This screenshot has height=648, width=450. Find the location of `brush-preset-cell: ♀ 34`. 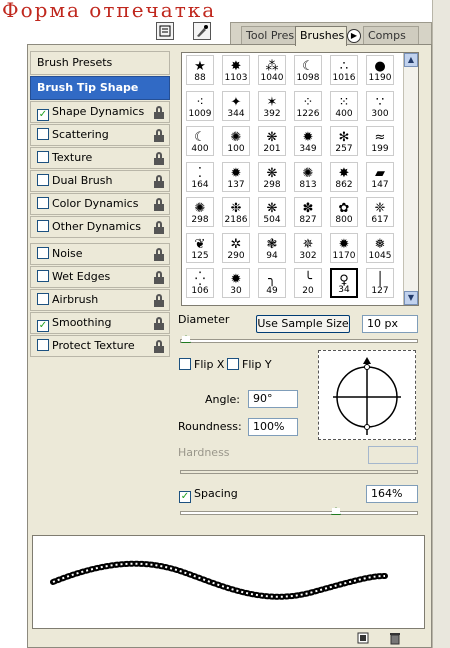

brush-preset-cell: ♀ 34 is located at coordinates (344, 283).